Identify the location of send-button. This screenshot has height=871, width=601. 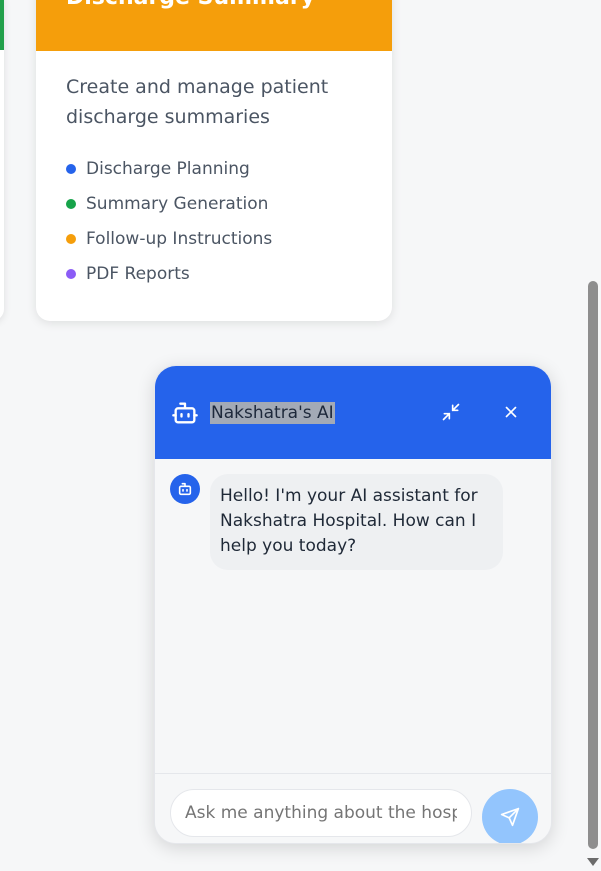
(510, 816).